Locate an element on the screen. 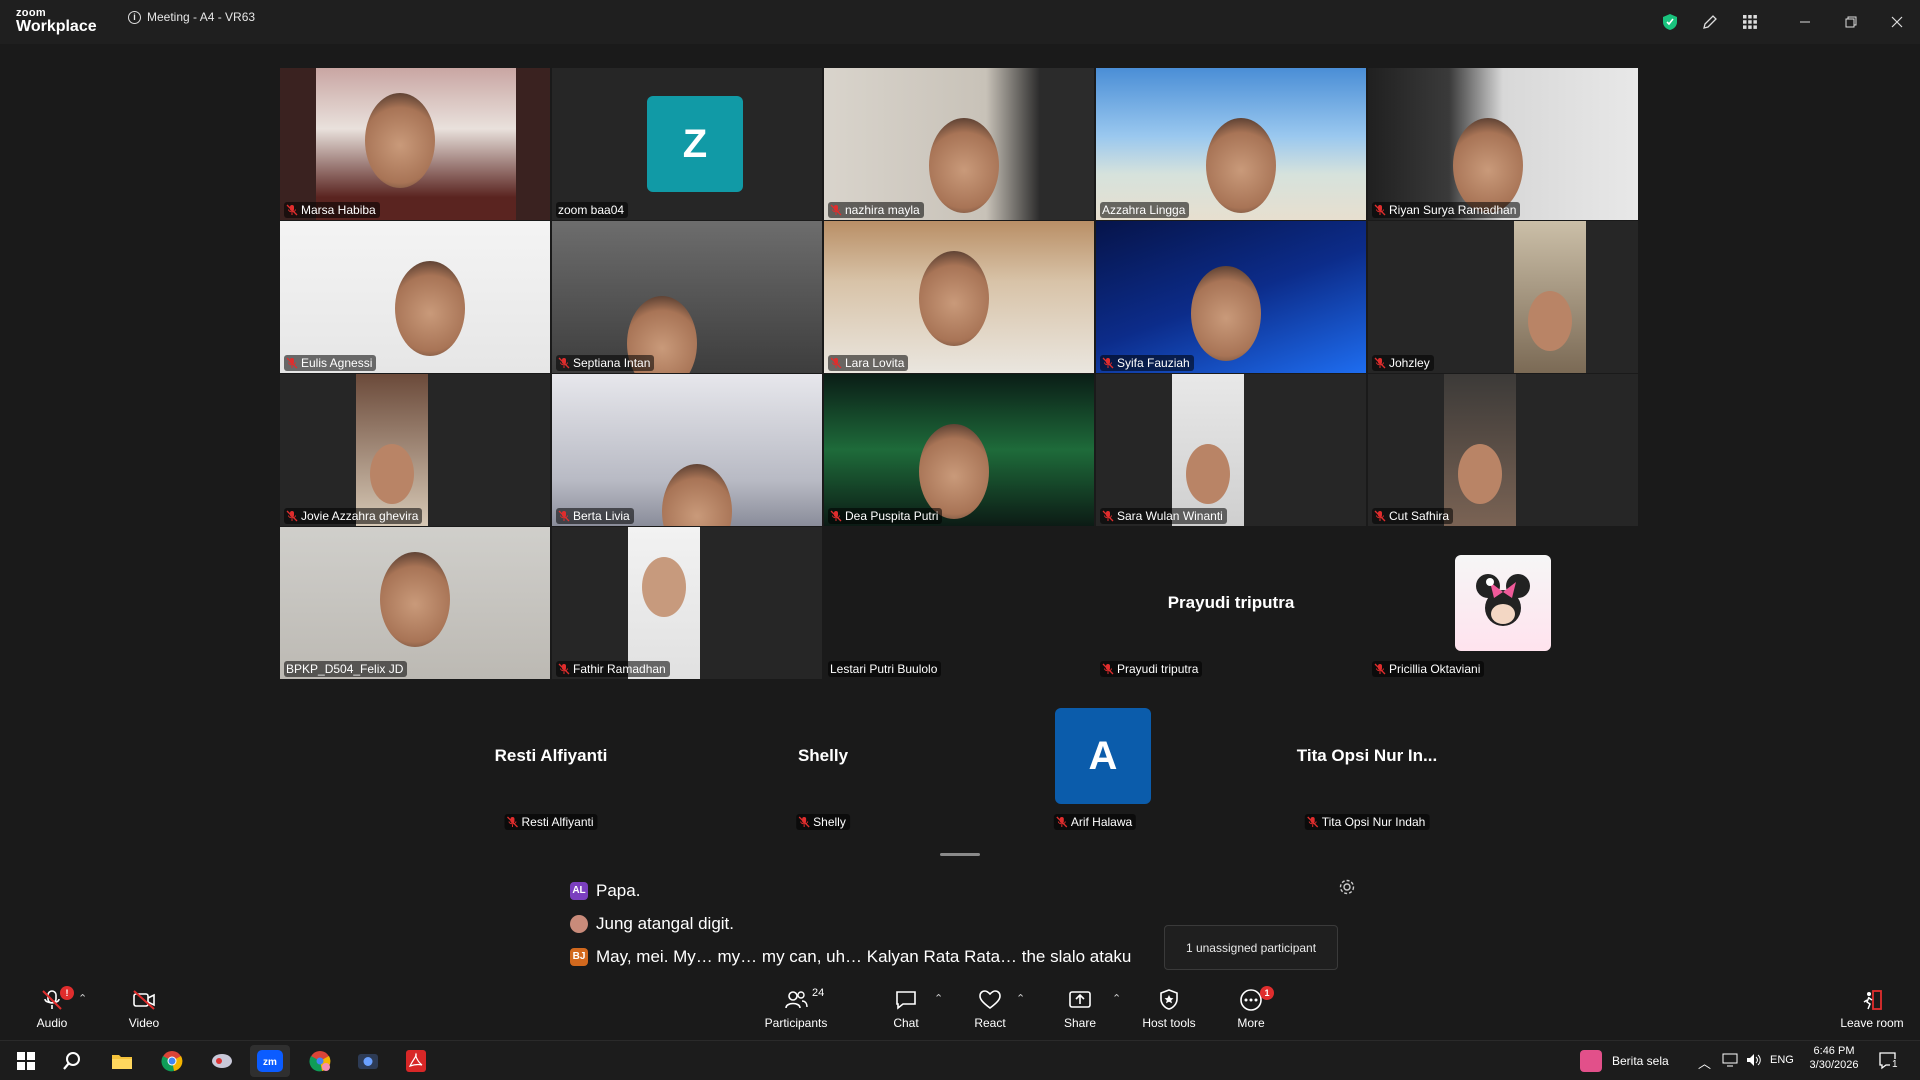  participant-name: Arif Halawa is located at coordinates (1101, 822).